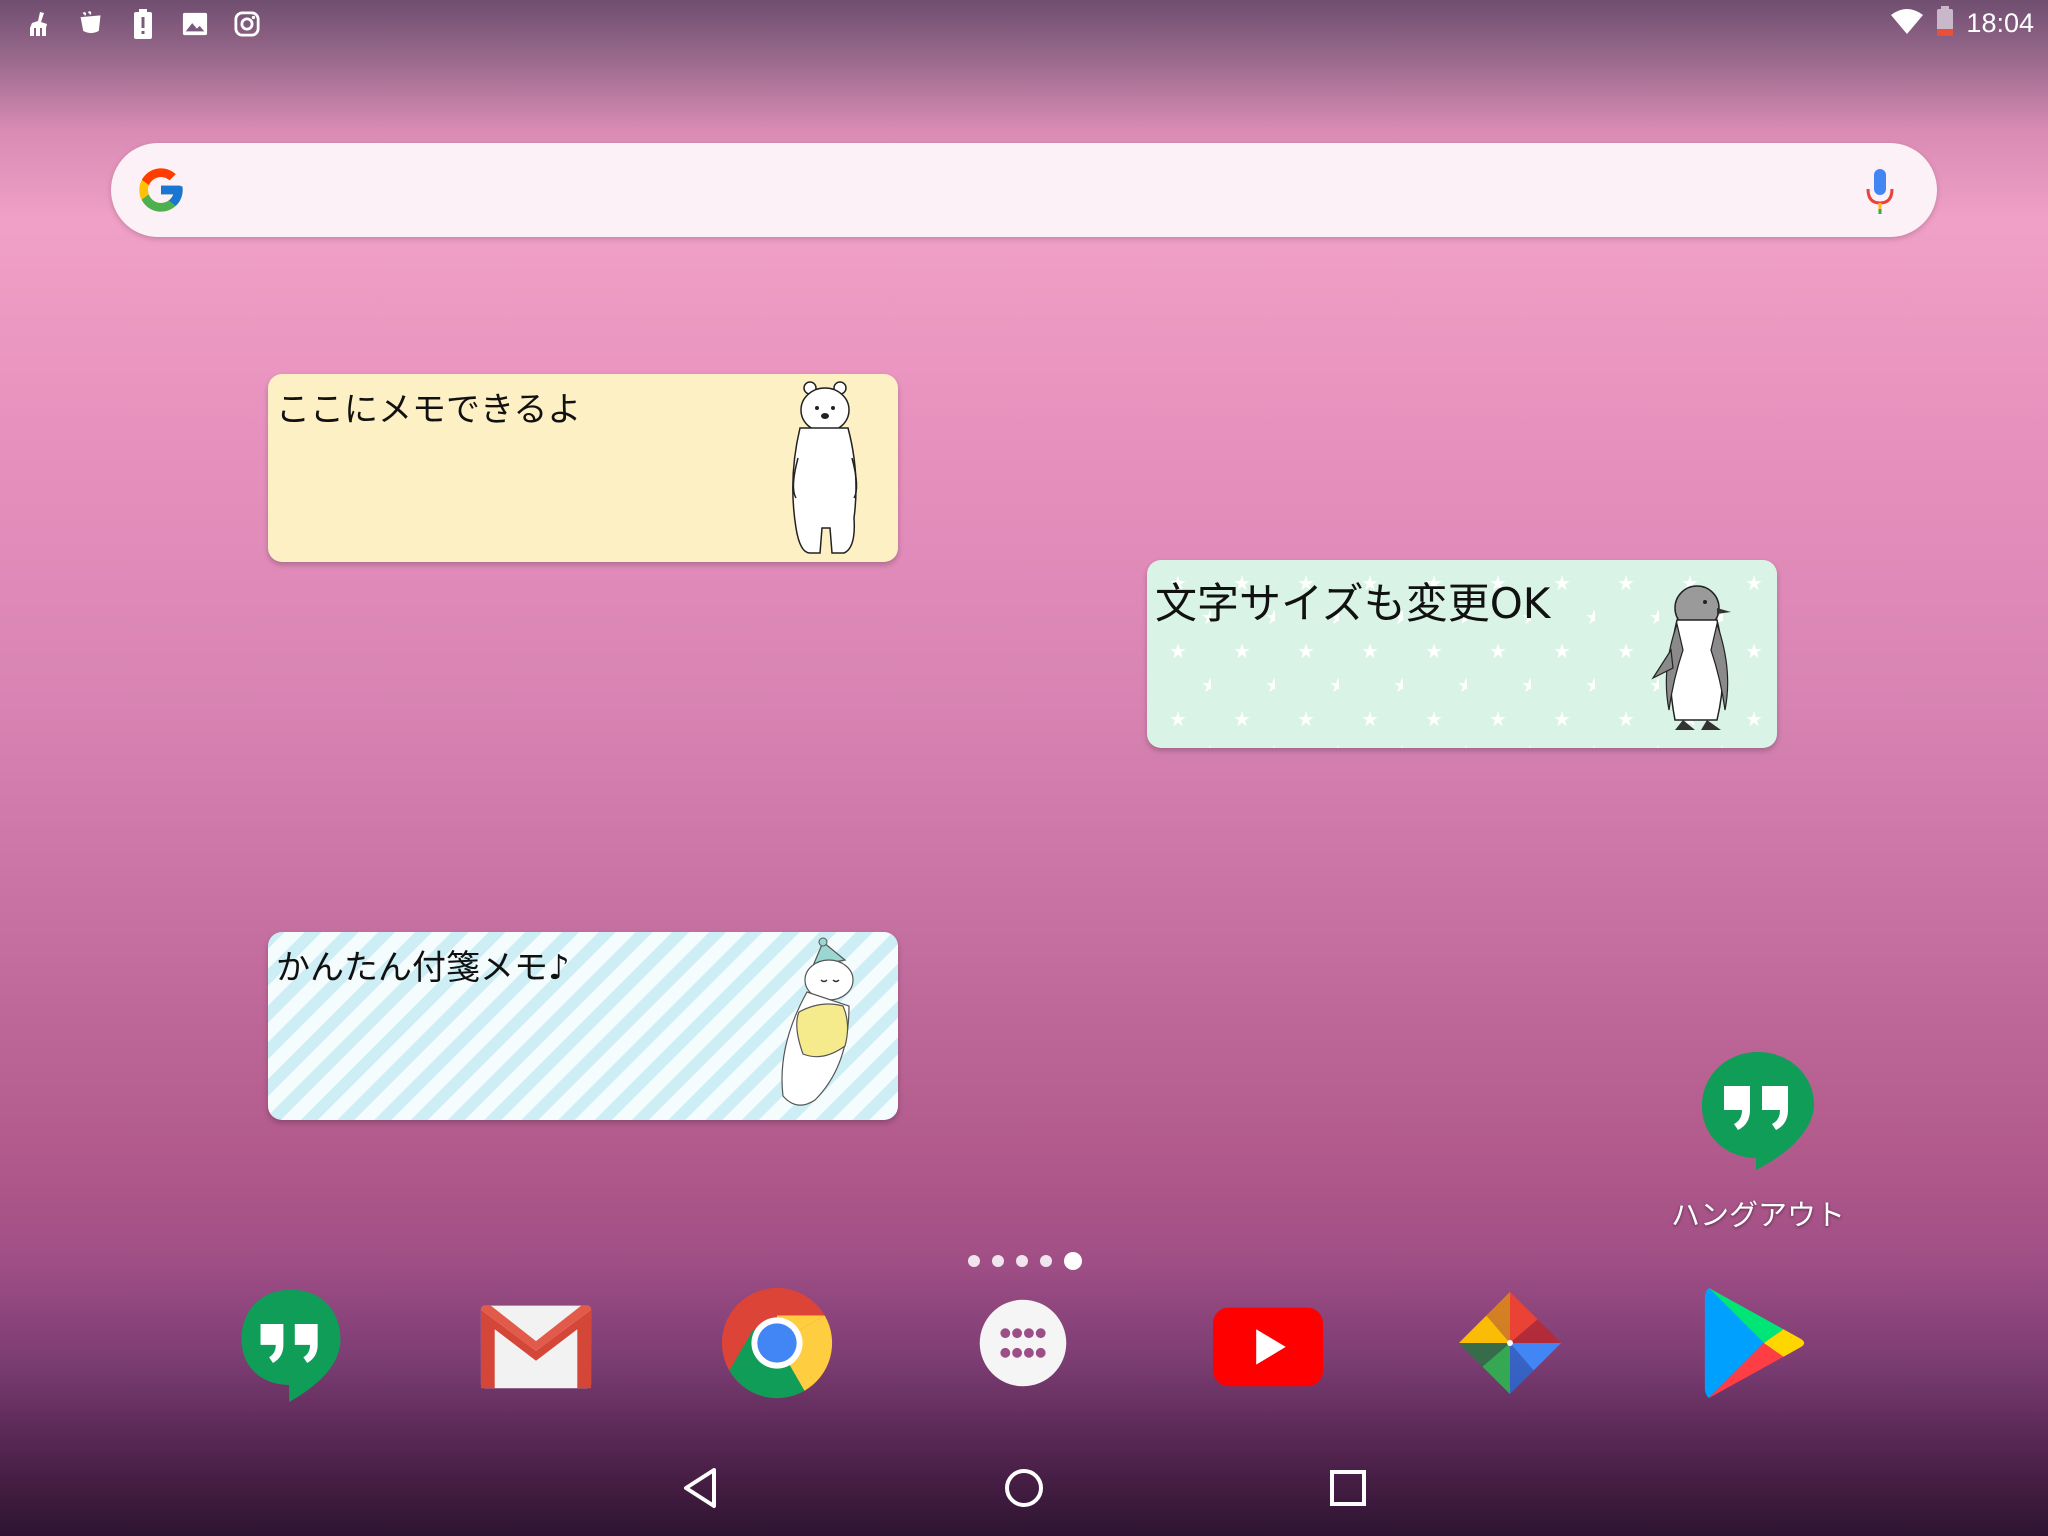 This screenshot has width=2048, height=1536. What do you see at coordinates (1023, 1343) in the screenshot?
I see `app-drawer-icon` at bounding box center [1023, 1343].